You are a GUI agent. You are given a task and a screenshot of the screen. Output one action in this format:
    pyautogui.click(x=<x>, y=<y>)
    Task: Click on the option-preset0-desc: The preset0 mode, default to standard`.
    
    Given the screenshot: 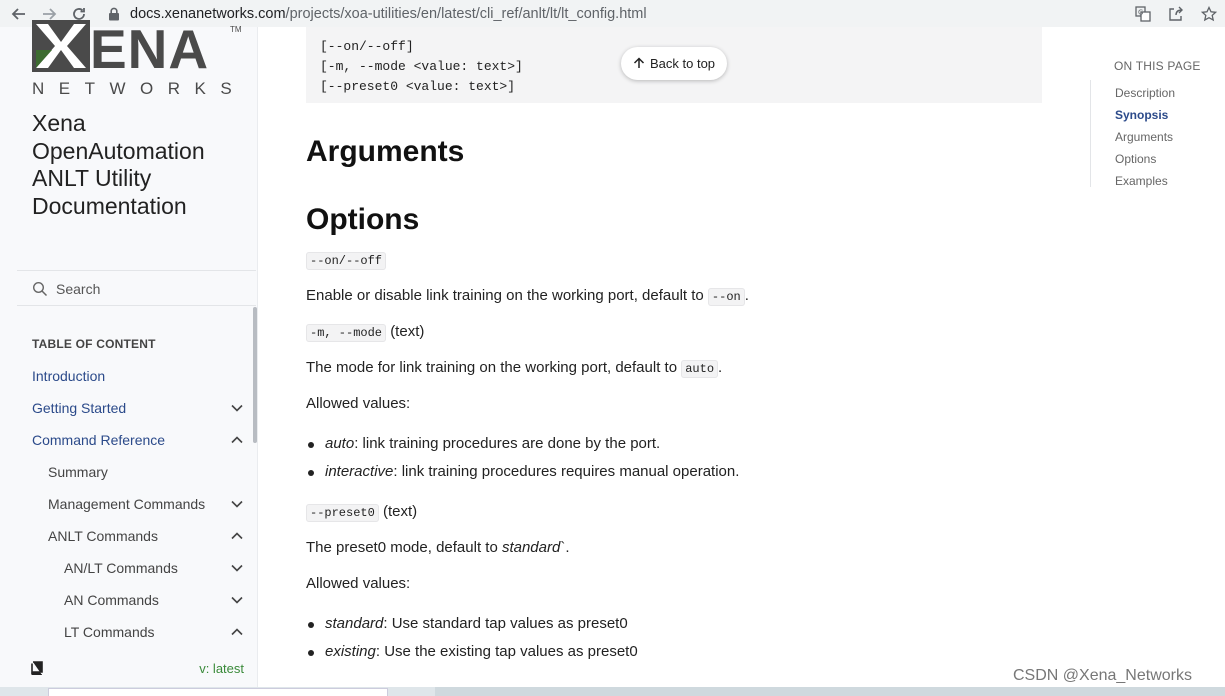 What is the action you would take?
    pyautogui.click(x=438, y=547)
    